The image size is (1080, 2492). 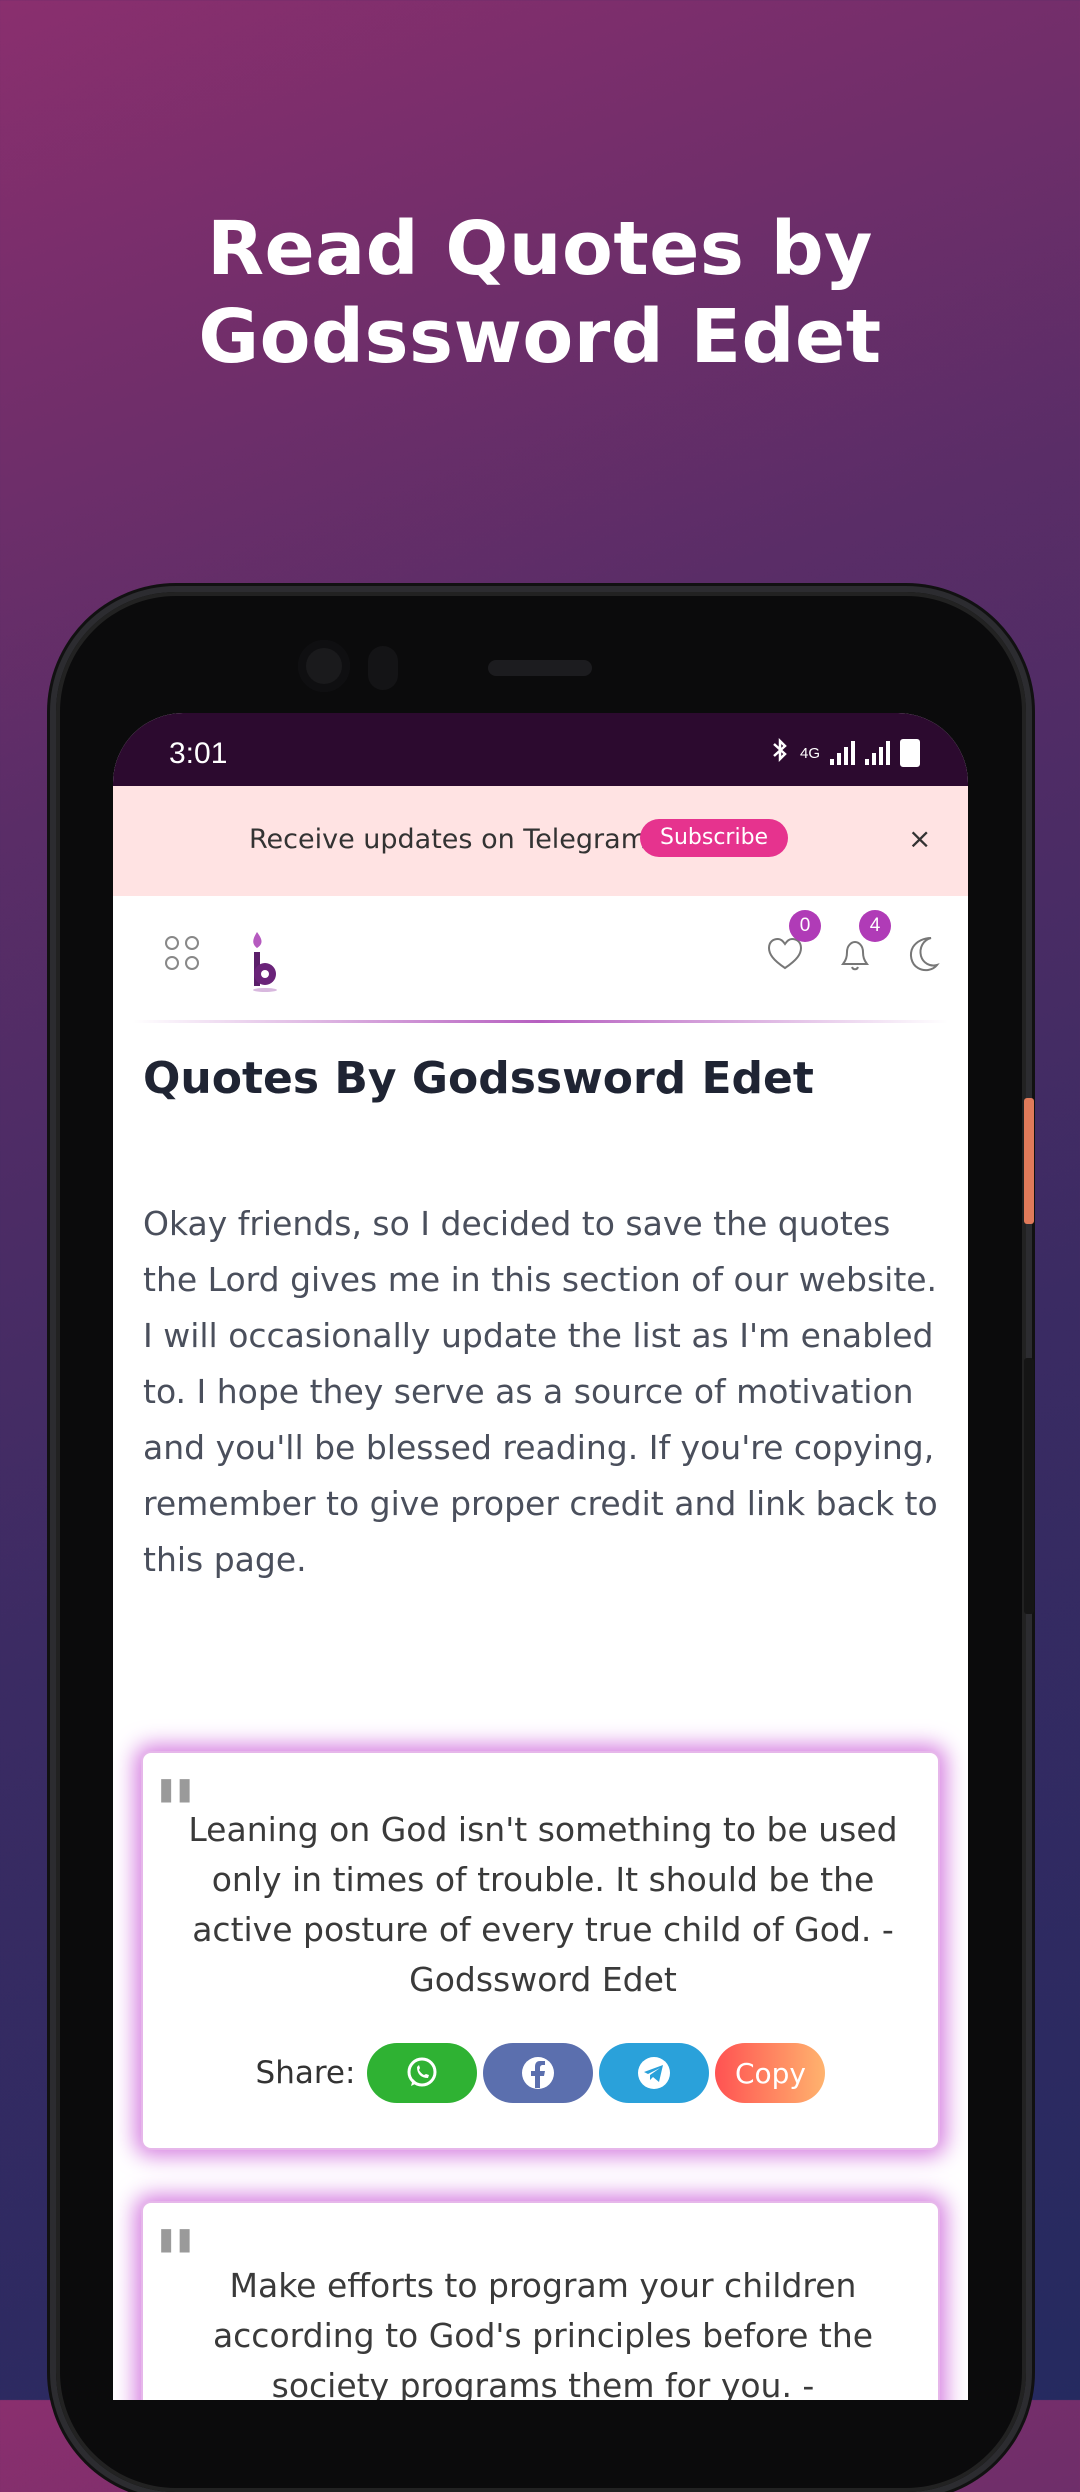 What do you see at coordinates (805, 926) in the screenshot?
I see `favorites-badge: 0` at bounding box center [805, 926].